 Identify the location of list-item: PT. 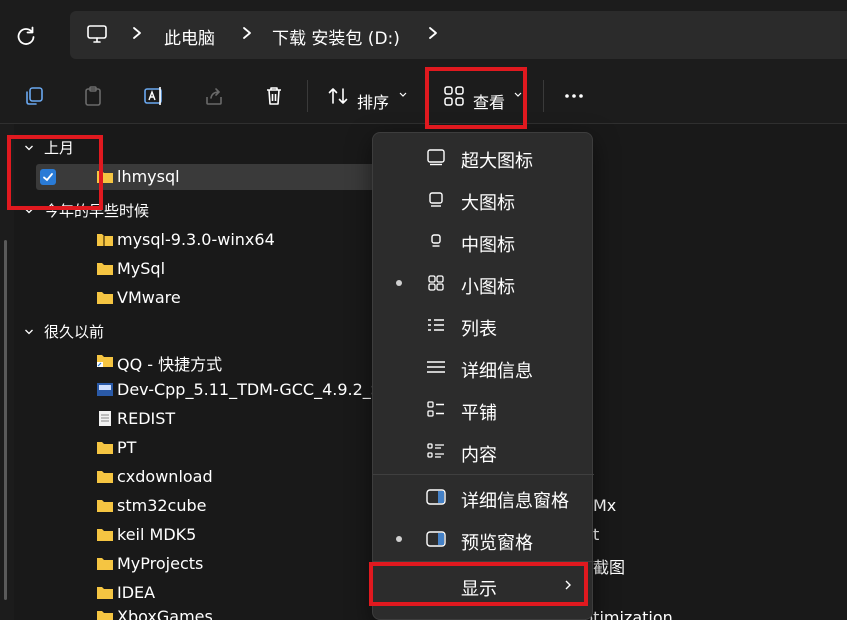
(216, 448).